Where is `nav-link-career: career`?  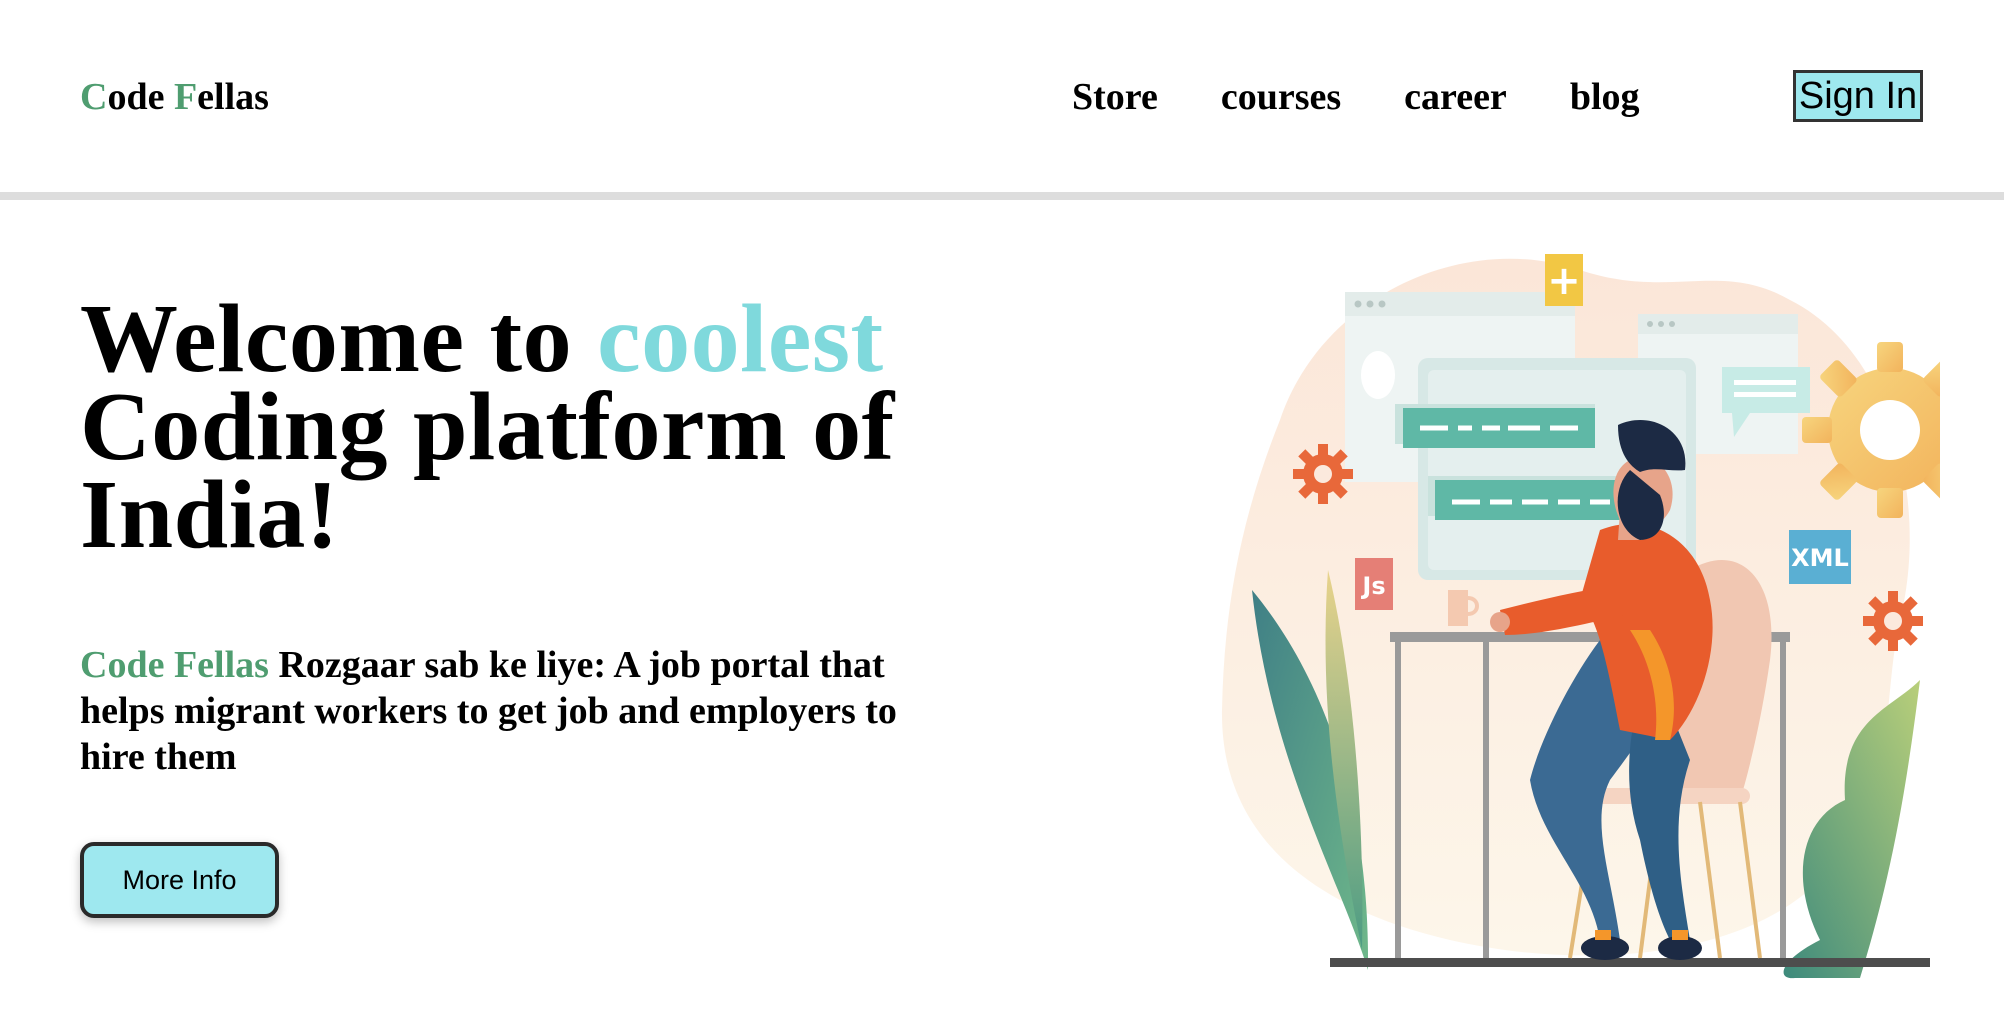 nav-link-career: career is located at coordinates (1455, 97).